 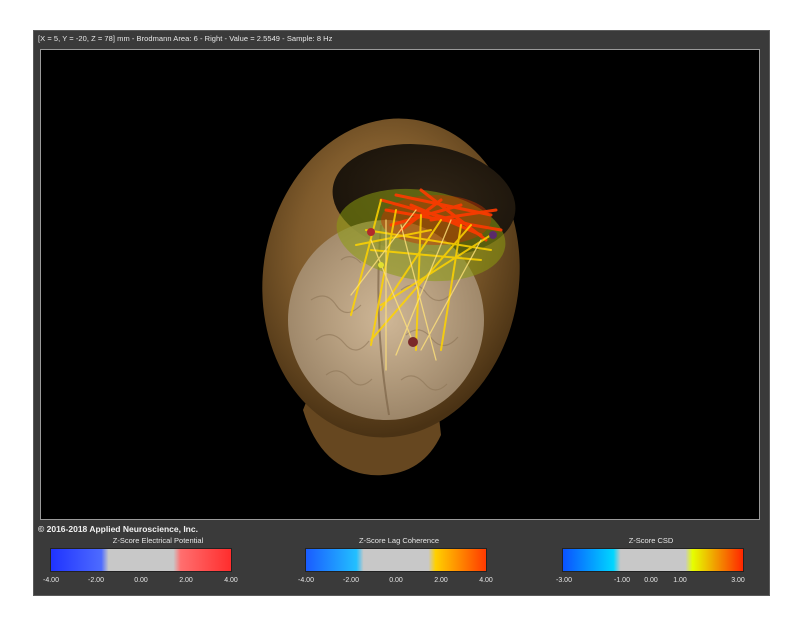 I want to click on colorbar-title: Z-Score CSD, so click(x=651, y=540).